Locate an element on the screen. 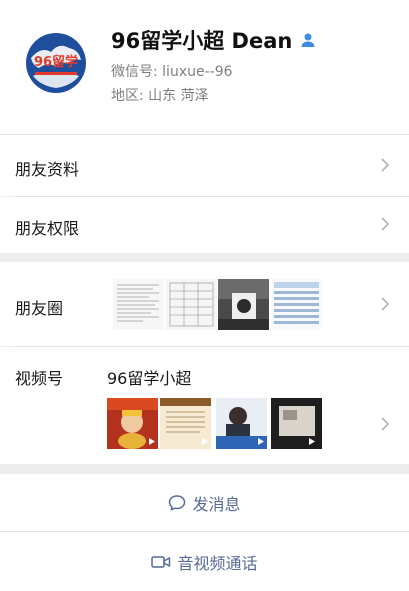  name-row: 96留学小超 Dean is located at coordinates (213, 40).